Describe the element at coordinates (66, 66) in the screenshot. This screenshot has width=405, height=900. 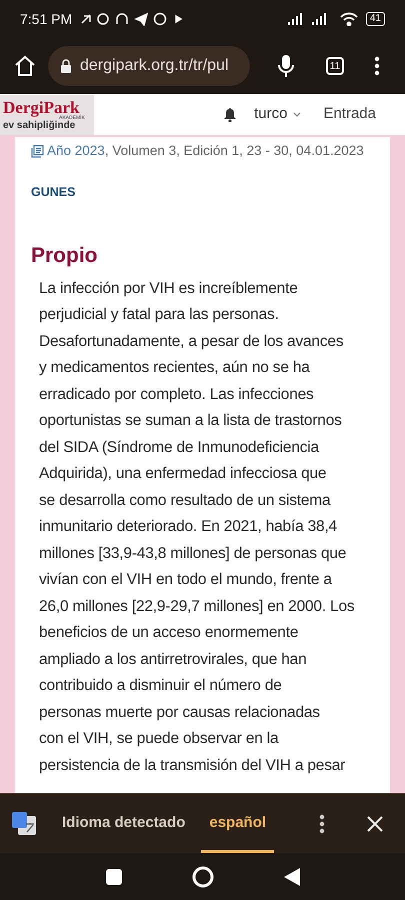
I see `lock-icon` at that location.